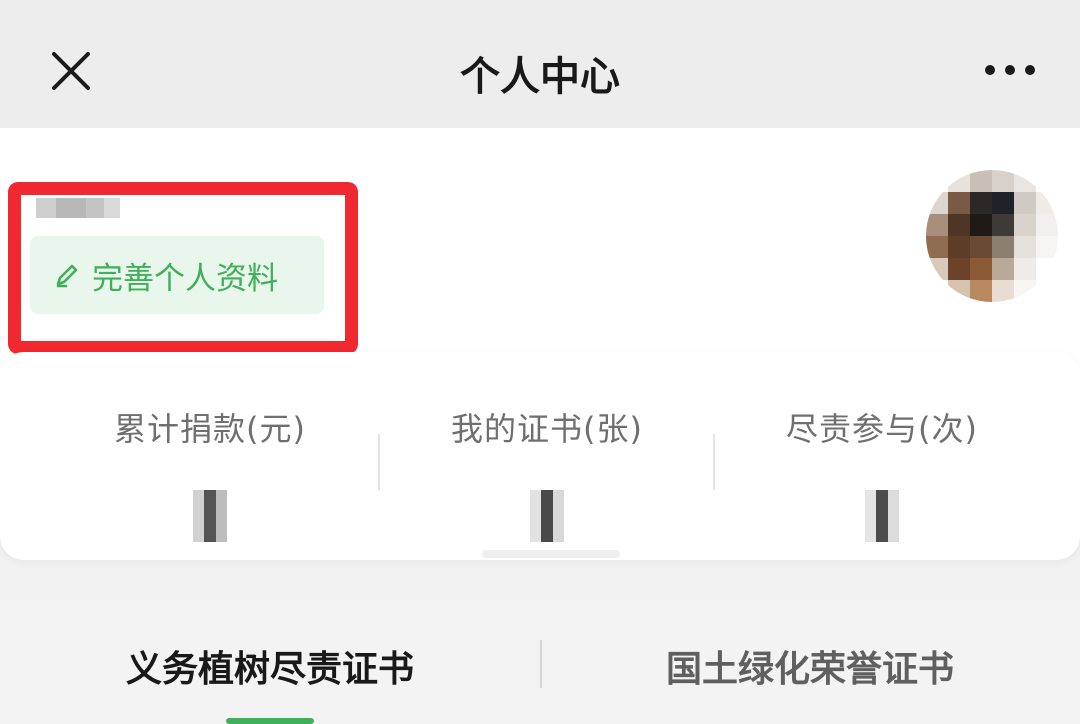  What do you see at coordinates (270, 666) in the screenshot?
I see `tab-tree-planting-certificate: 义务植树尽责证书` at bounding box center [270, 666].